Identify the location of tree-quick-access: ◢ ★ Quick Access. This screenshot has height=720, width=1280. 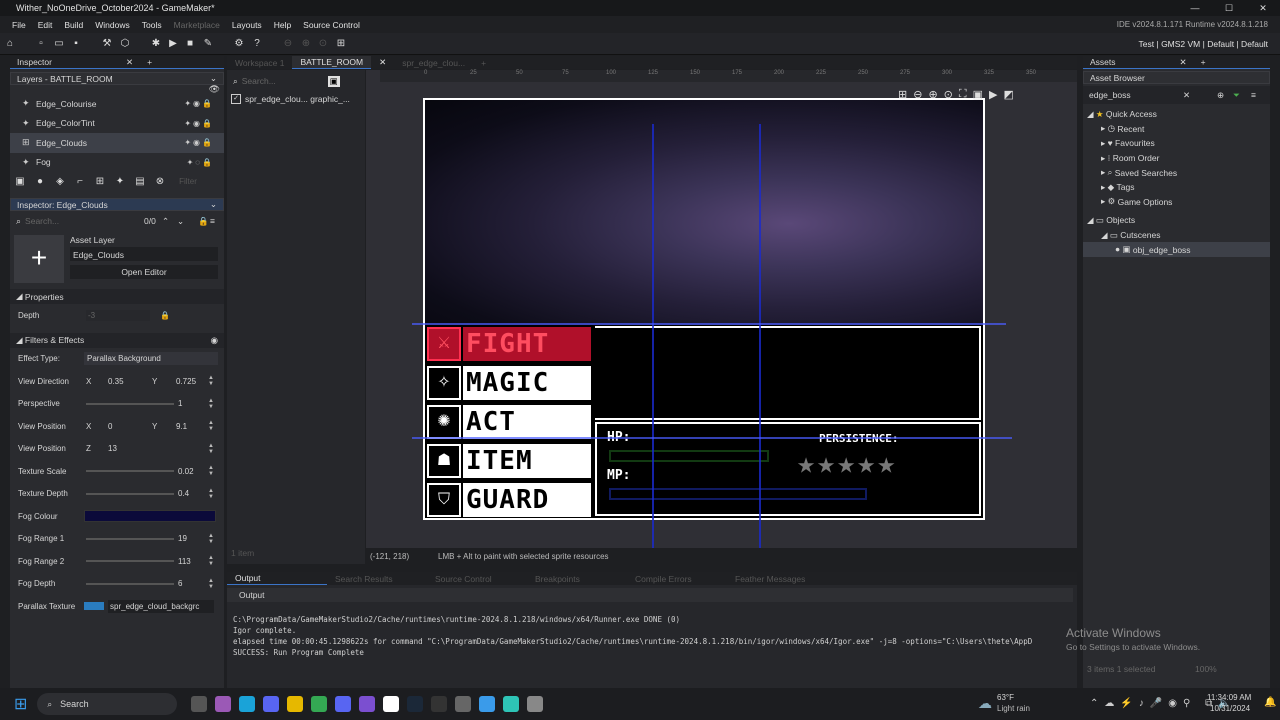
(1176, 114).